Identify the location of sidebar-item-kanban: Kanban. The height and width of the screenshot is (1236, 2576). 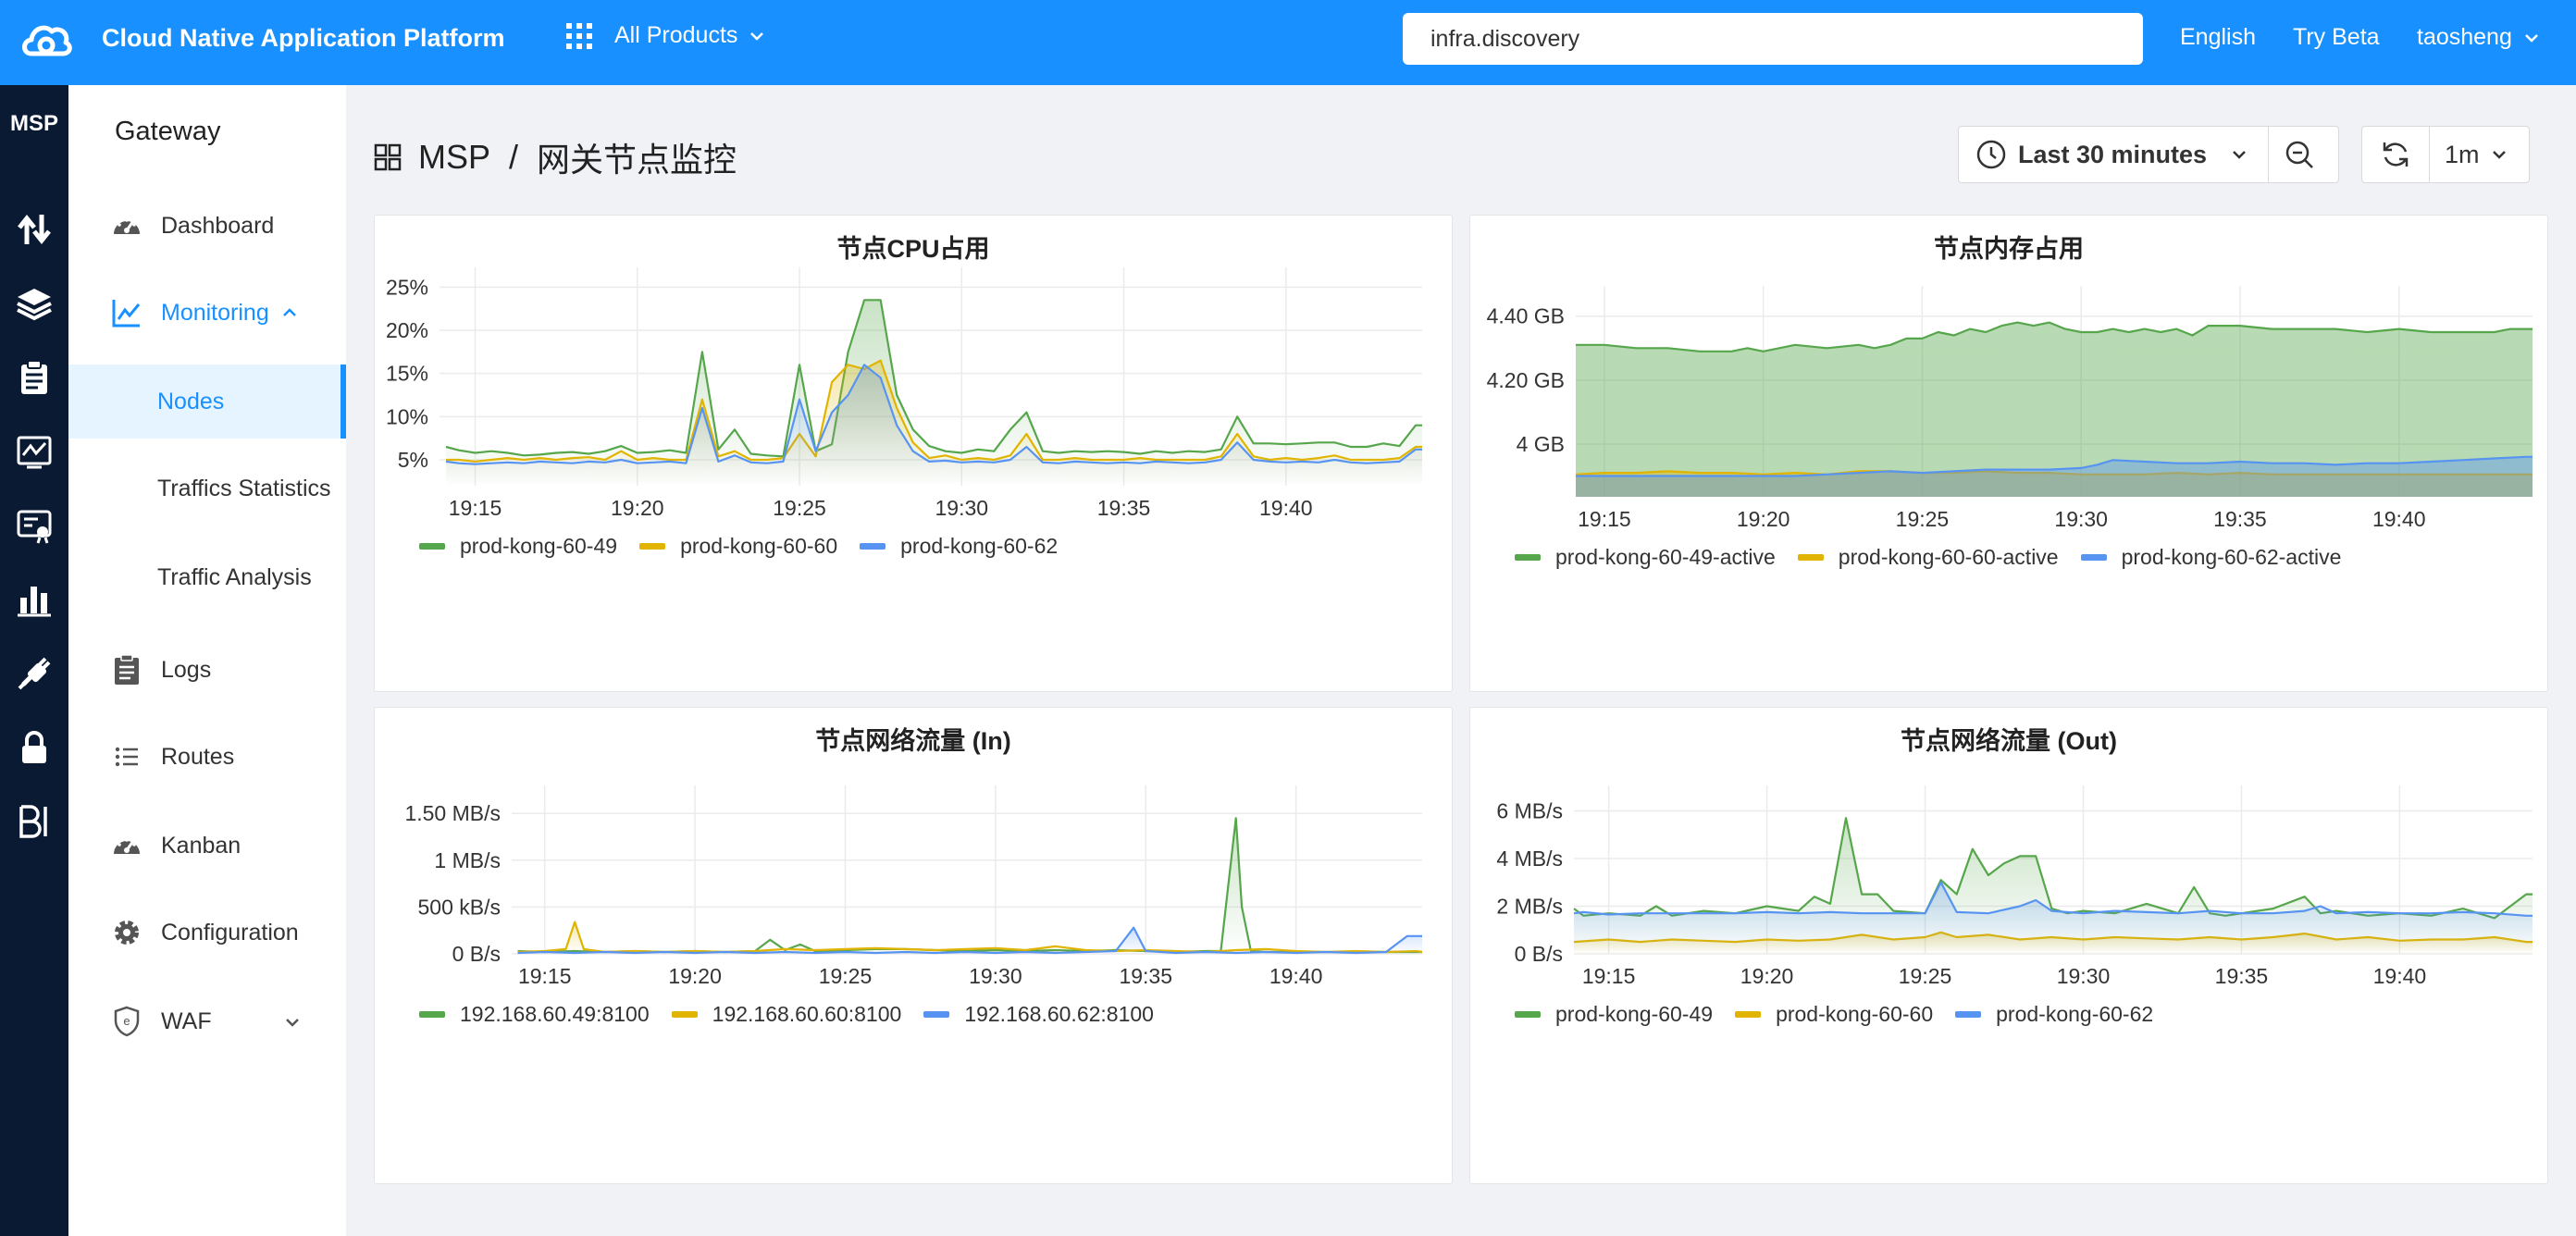
(207, 846).